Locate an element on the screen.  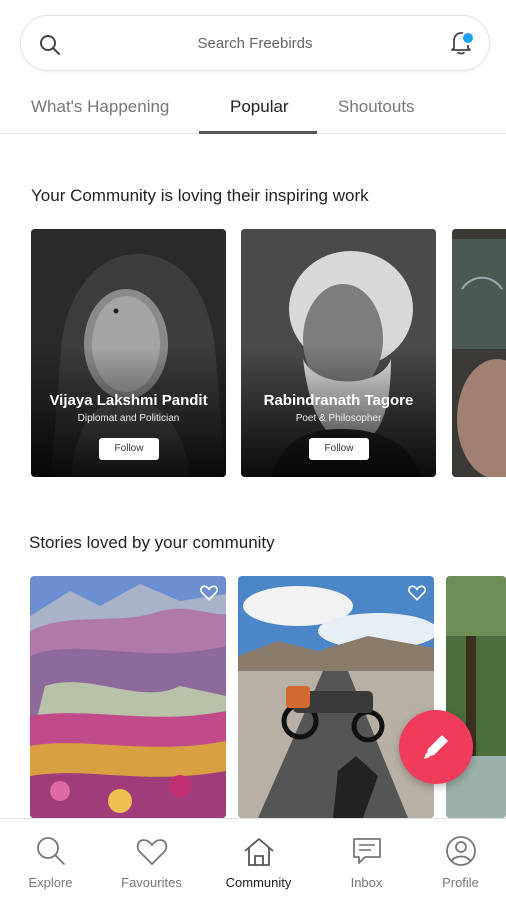
person-card is located at coordinates (479, 353).